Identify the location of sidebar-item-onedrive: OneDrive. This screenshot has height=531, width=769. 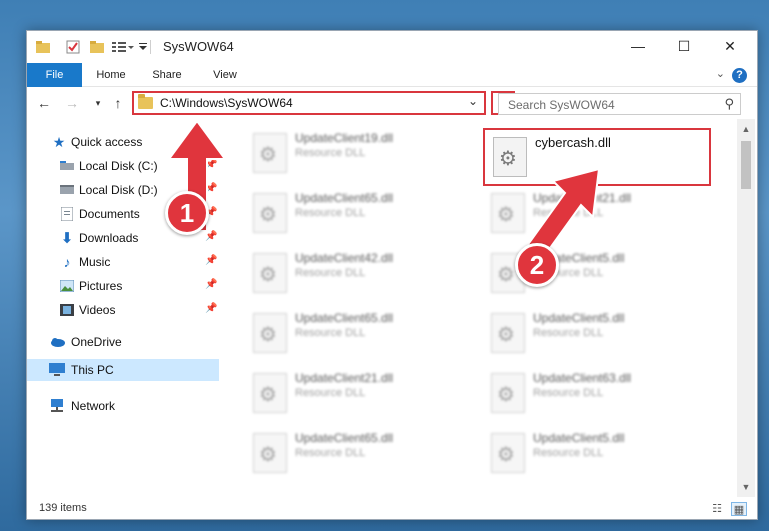
(123, 342).